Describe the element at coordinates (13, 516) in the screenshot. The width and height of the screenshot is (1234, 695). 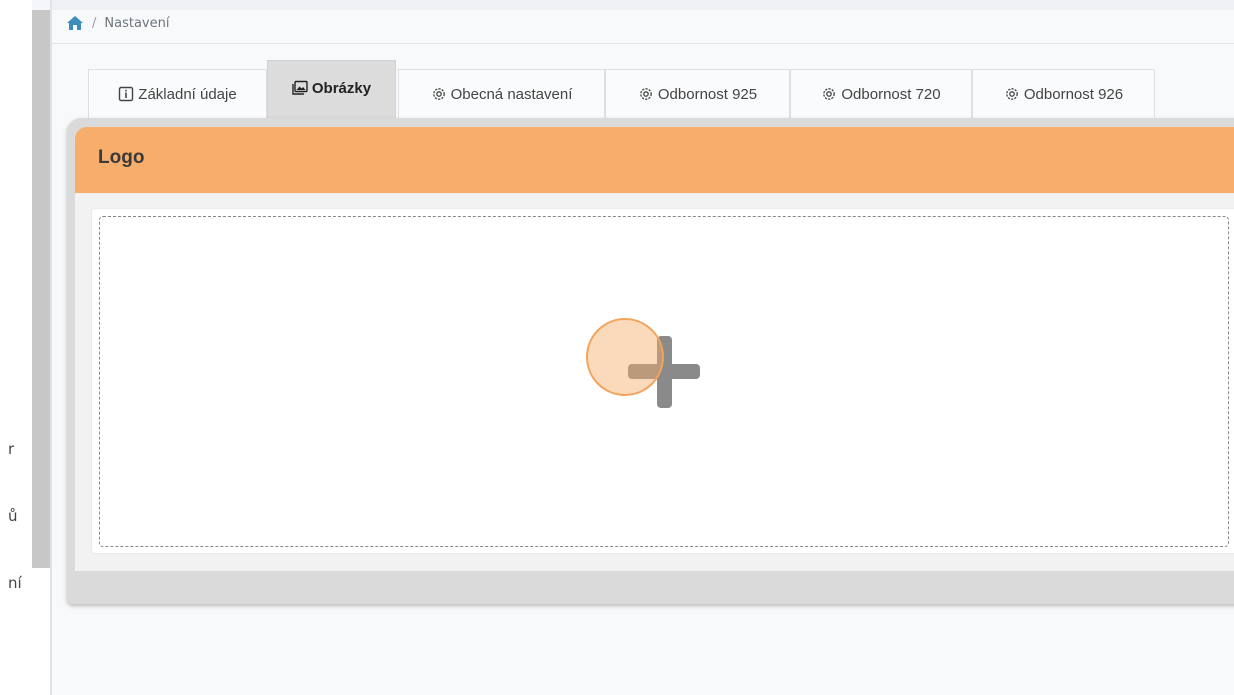
I see `sidebar-item-fragment: ů` at that location.